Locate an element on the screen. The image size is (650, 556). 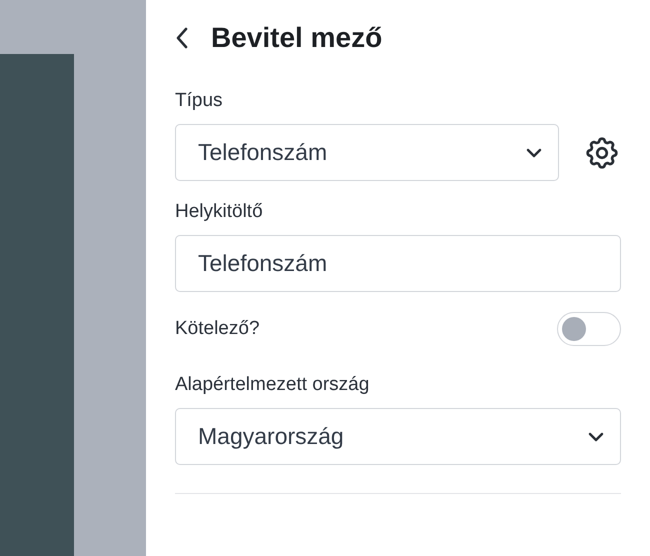
field-label: Helykitöltő is located at coordinates (219, 212).